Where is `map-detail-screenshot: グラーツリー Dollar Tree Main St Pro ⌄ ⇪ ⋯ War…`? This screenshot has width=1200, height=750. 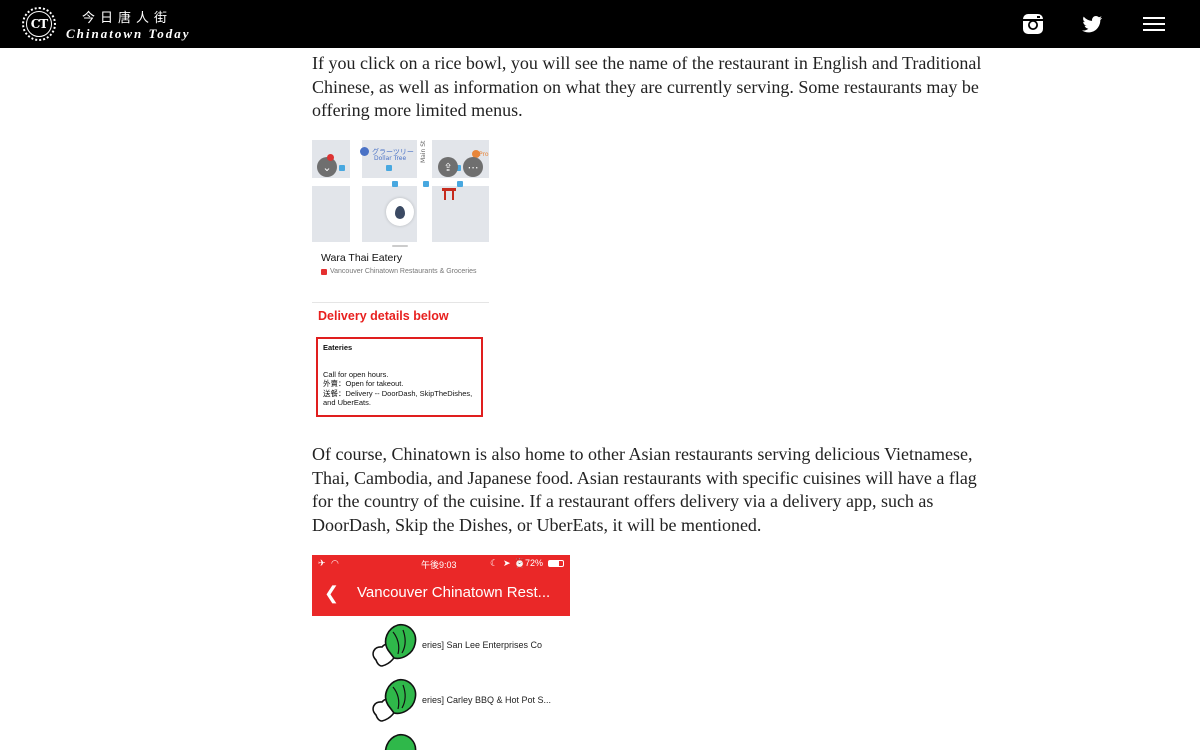
map-detail-screenshot: グラーツリー Dollar Tree Main St Pro ⌄ ⇪ ⋯ War… is located at coordinates (400, 280).